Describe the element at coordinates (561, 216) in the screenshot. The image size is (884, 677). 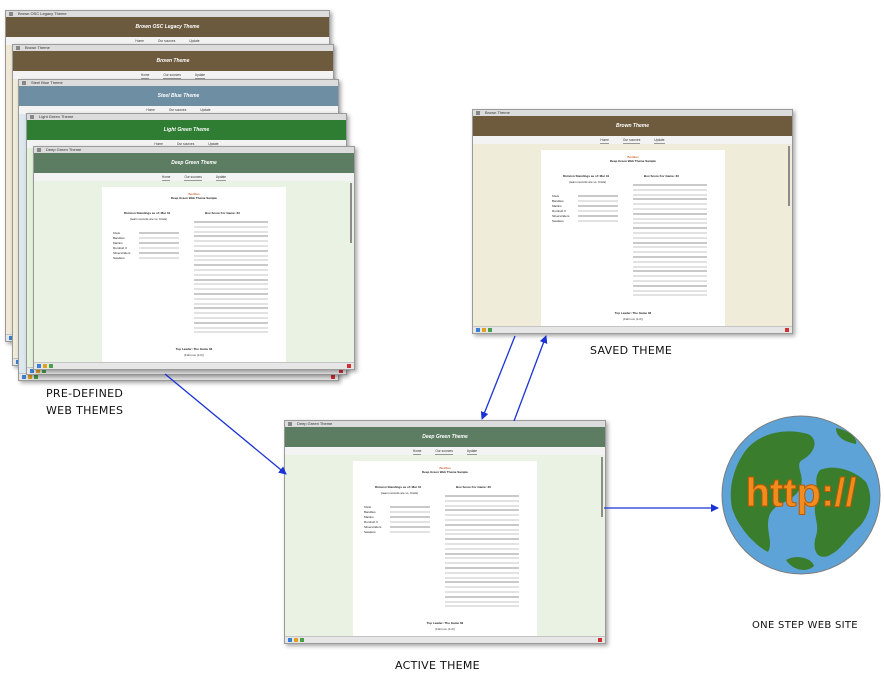
I see `standings-team: Silverstriders` at that location.